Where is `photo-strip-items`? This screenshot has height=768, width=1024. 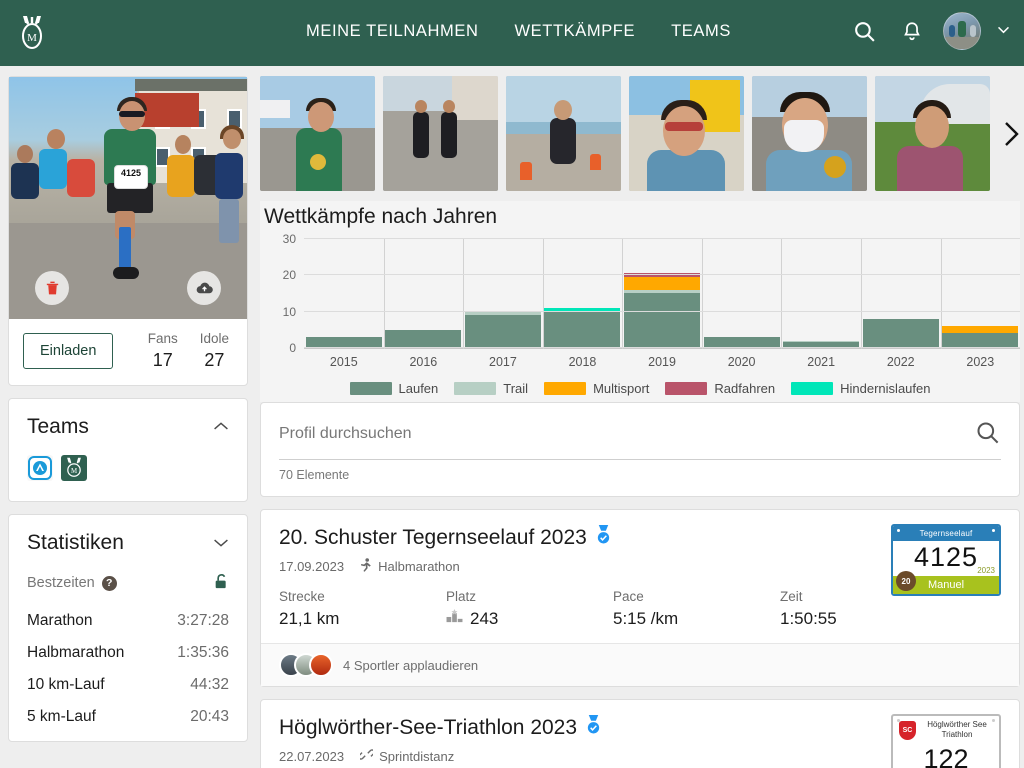
photo-strip-items is located at coordinates (625, 133).